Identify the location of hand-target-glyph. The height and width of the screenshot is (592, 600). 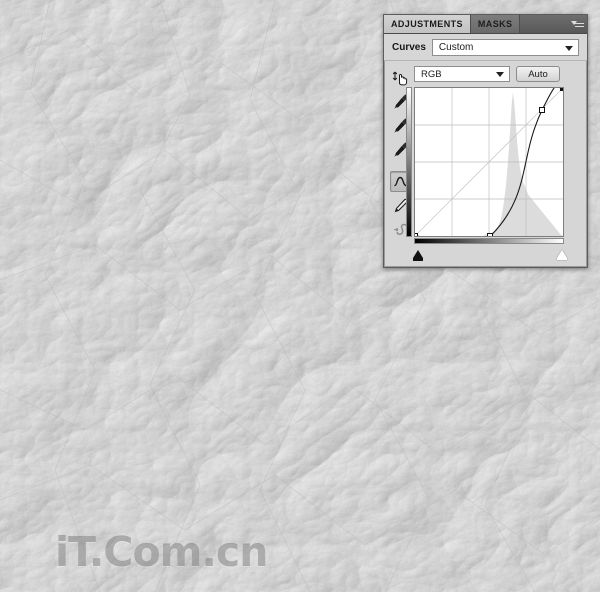
(400, 78).